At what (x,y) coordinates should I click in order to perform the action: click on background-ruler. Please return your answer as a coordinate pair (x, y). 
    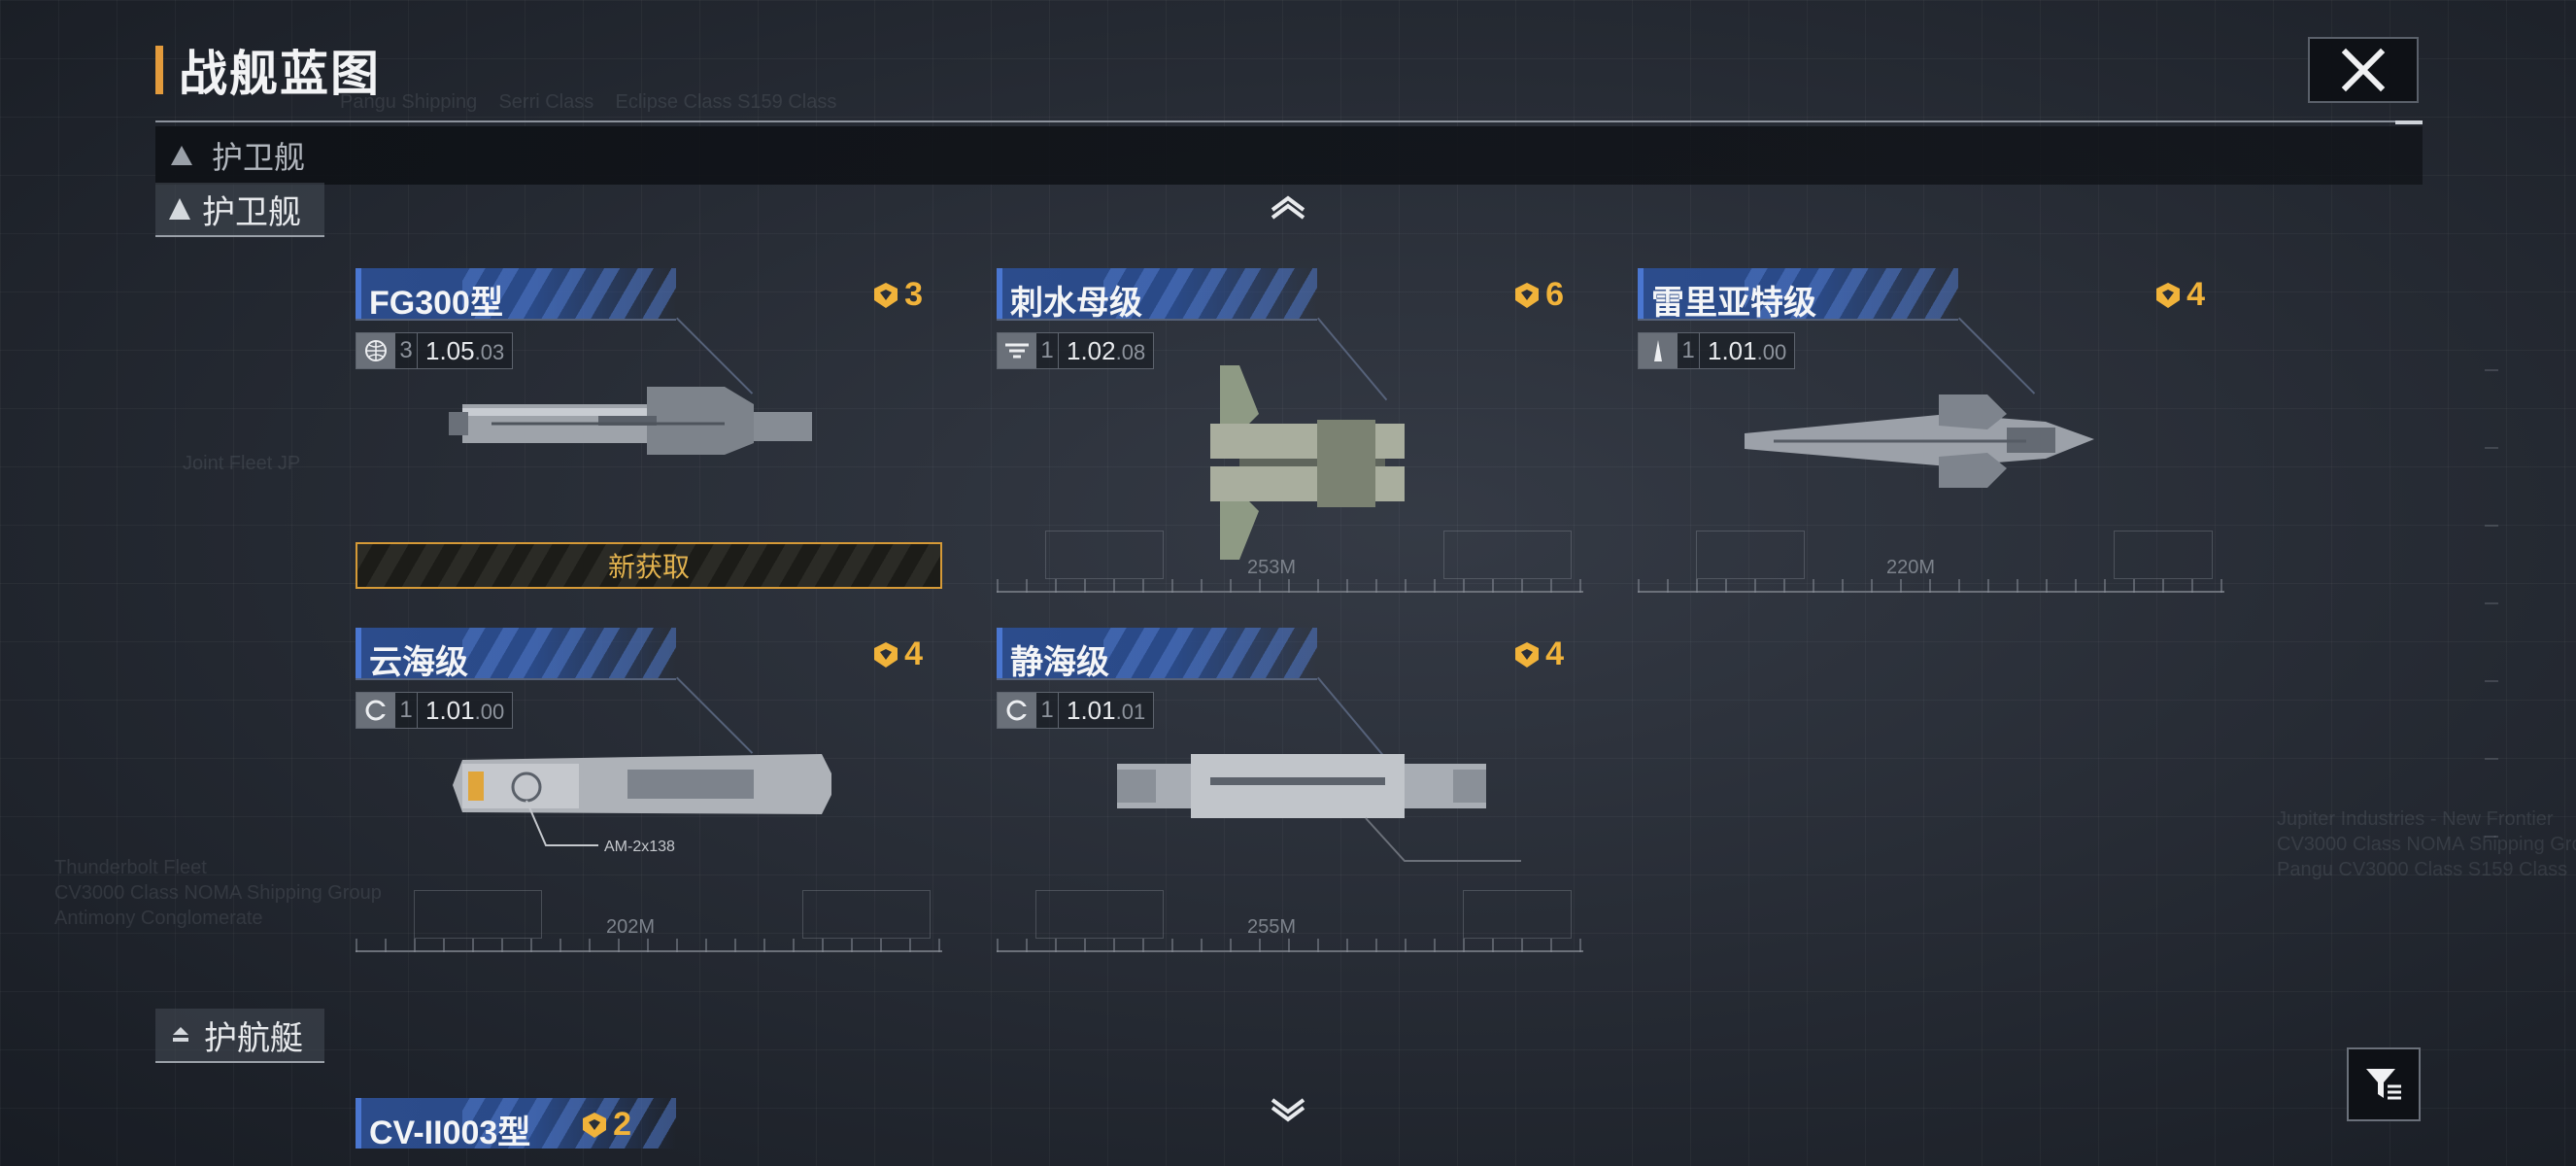
    Looking at the image, I should click on (2478, 612).